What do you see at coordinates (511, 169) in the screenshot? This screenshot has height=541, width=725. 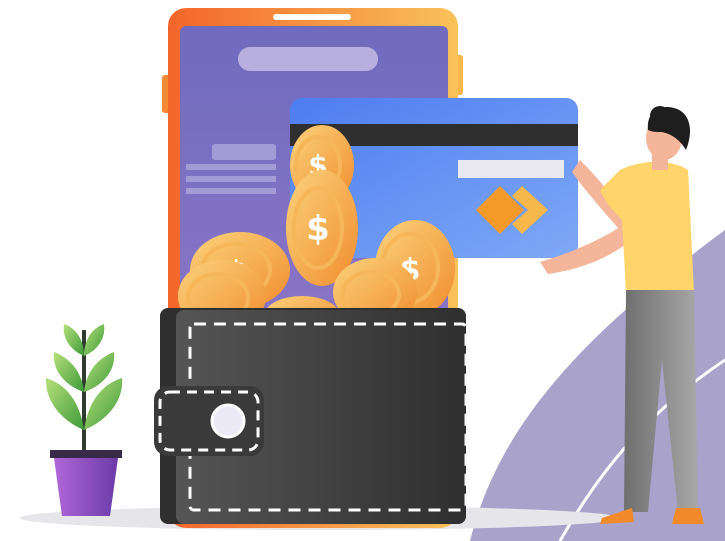 I see `card-signature-strip` at bounding box center [511, 169].